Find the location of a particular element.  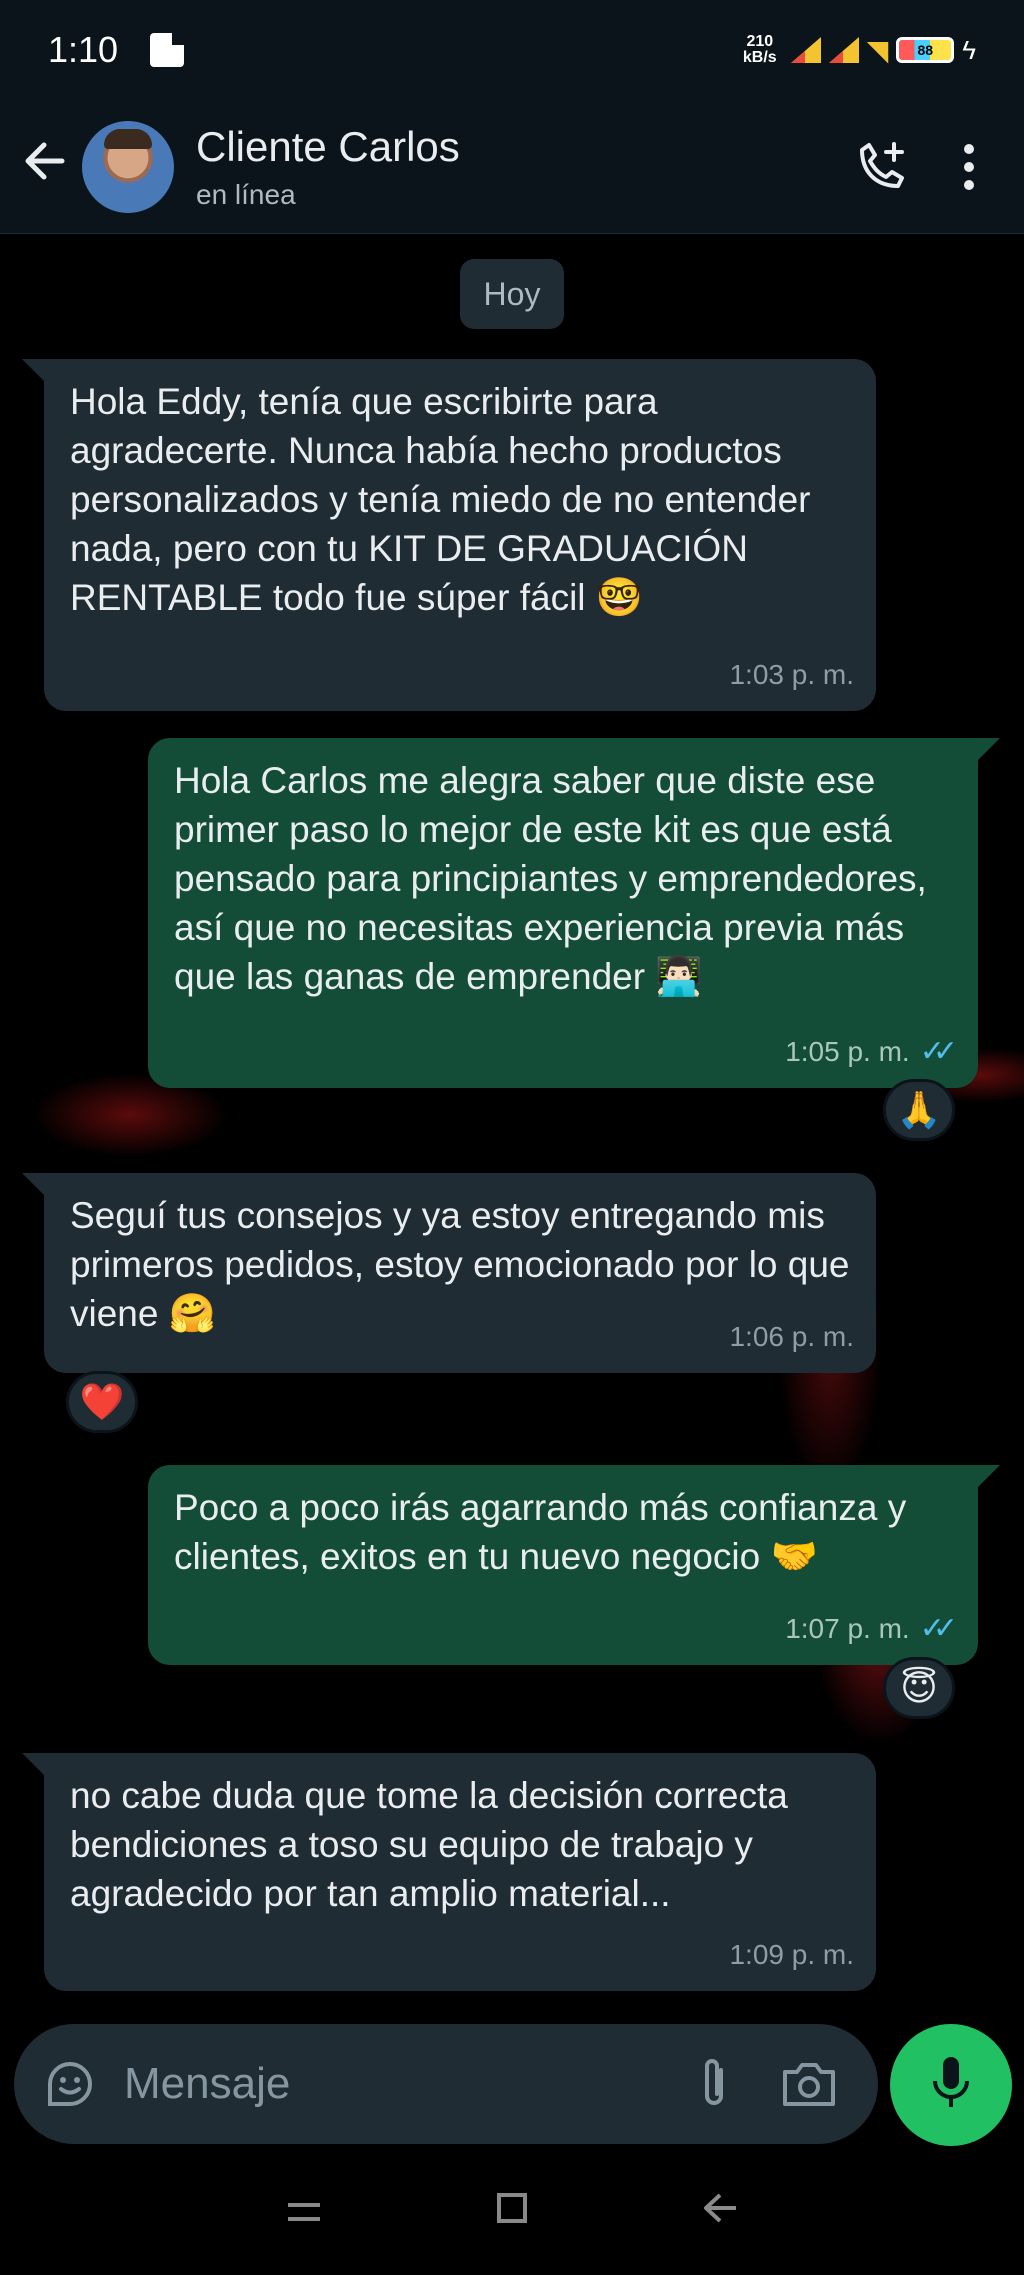

status-bar: 1:10 210 kB/s ◥ 88 ϟ is located at coordinates (512, 50).